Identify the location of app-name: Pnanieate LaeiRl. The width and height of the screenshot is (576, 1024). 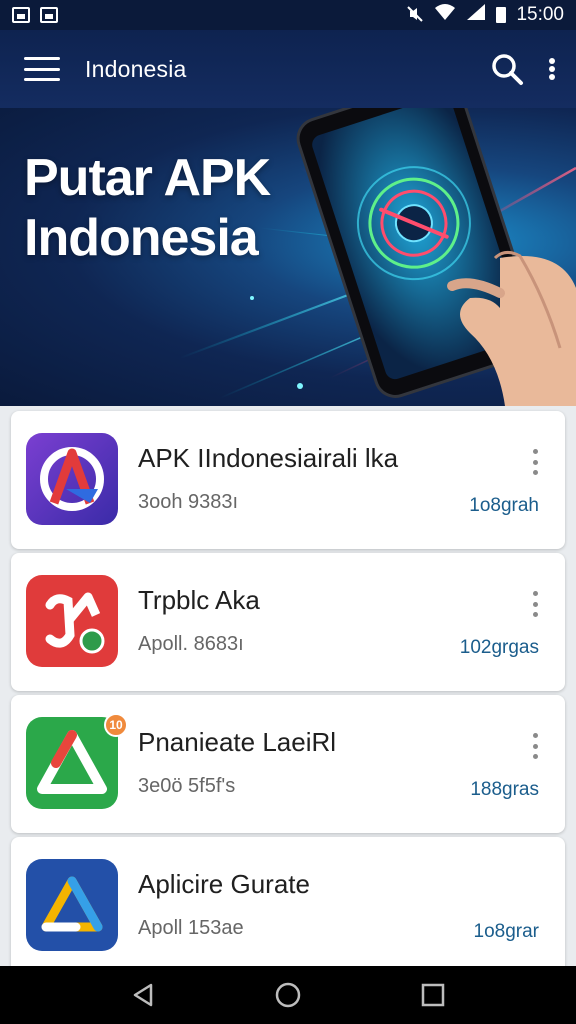
(237, 742).